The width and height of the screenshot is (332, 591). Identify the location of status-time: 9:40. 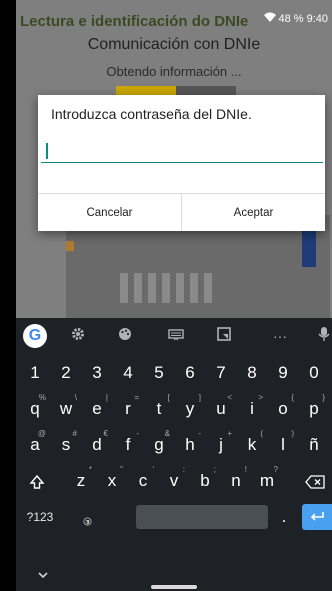
(317, 18).